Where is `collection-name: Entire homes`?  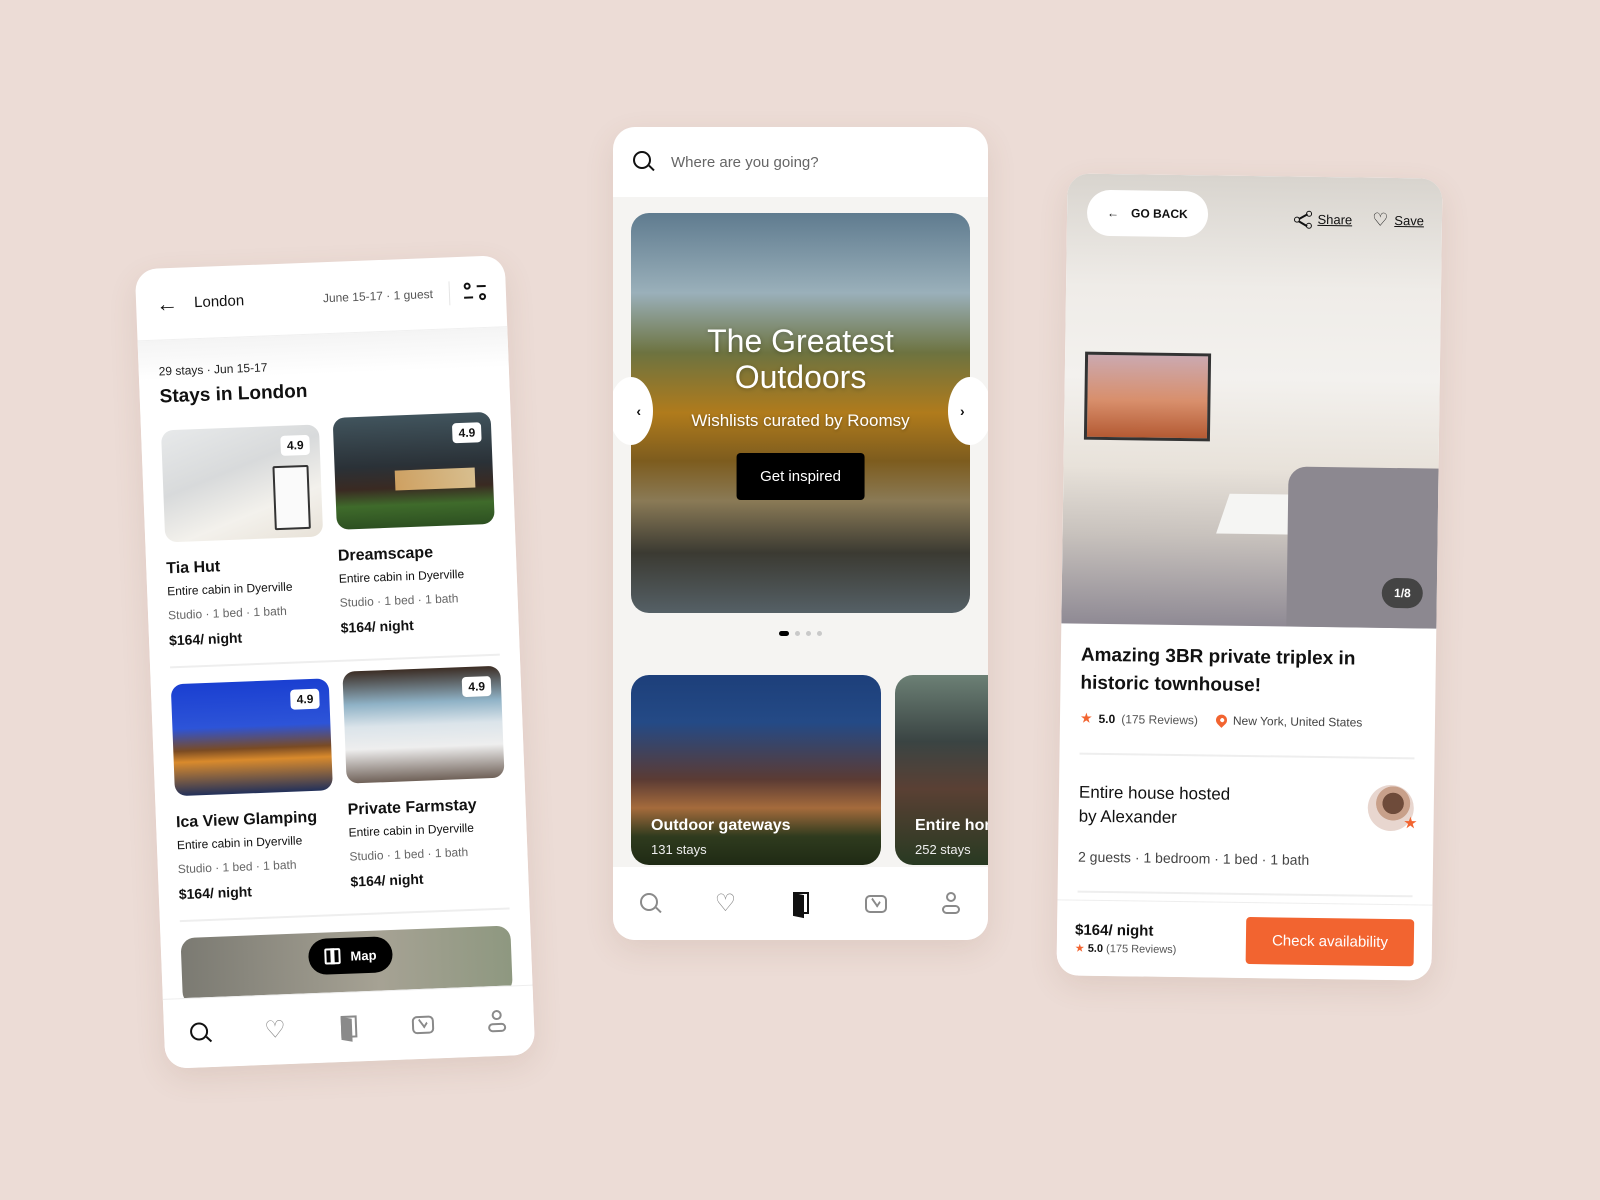 collection-name: Entire homes is located at coordinates (951, 825).